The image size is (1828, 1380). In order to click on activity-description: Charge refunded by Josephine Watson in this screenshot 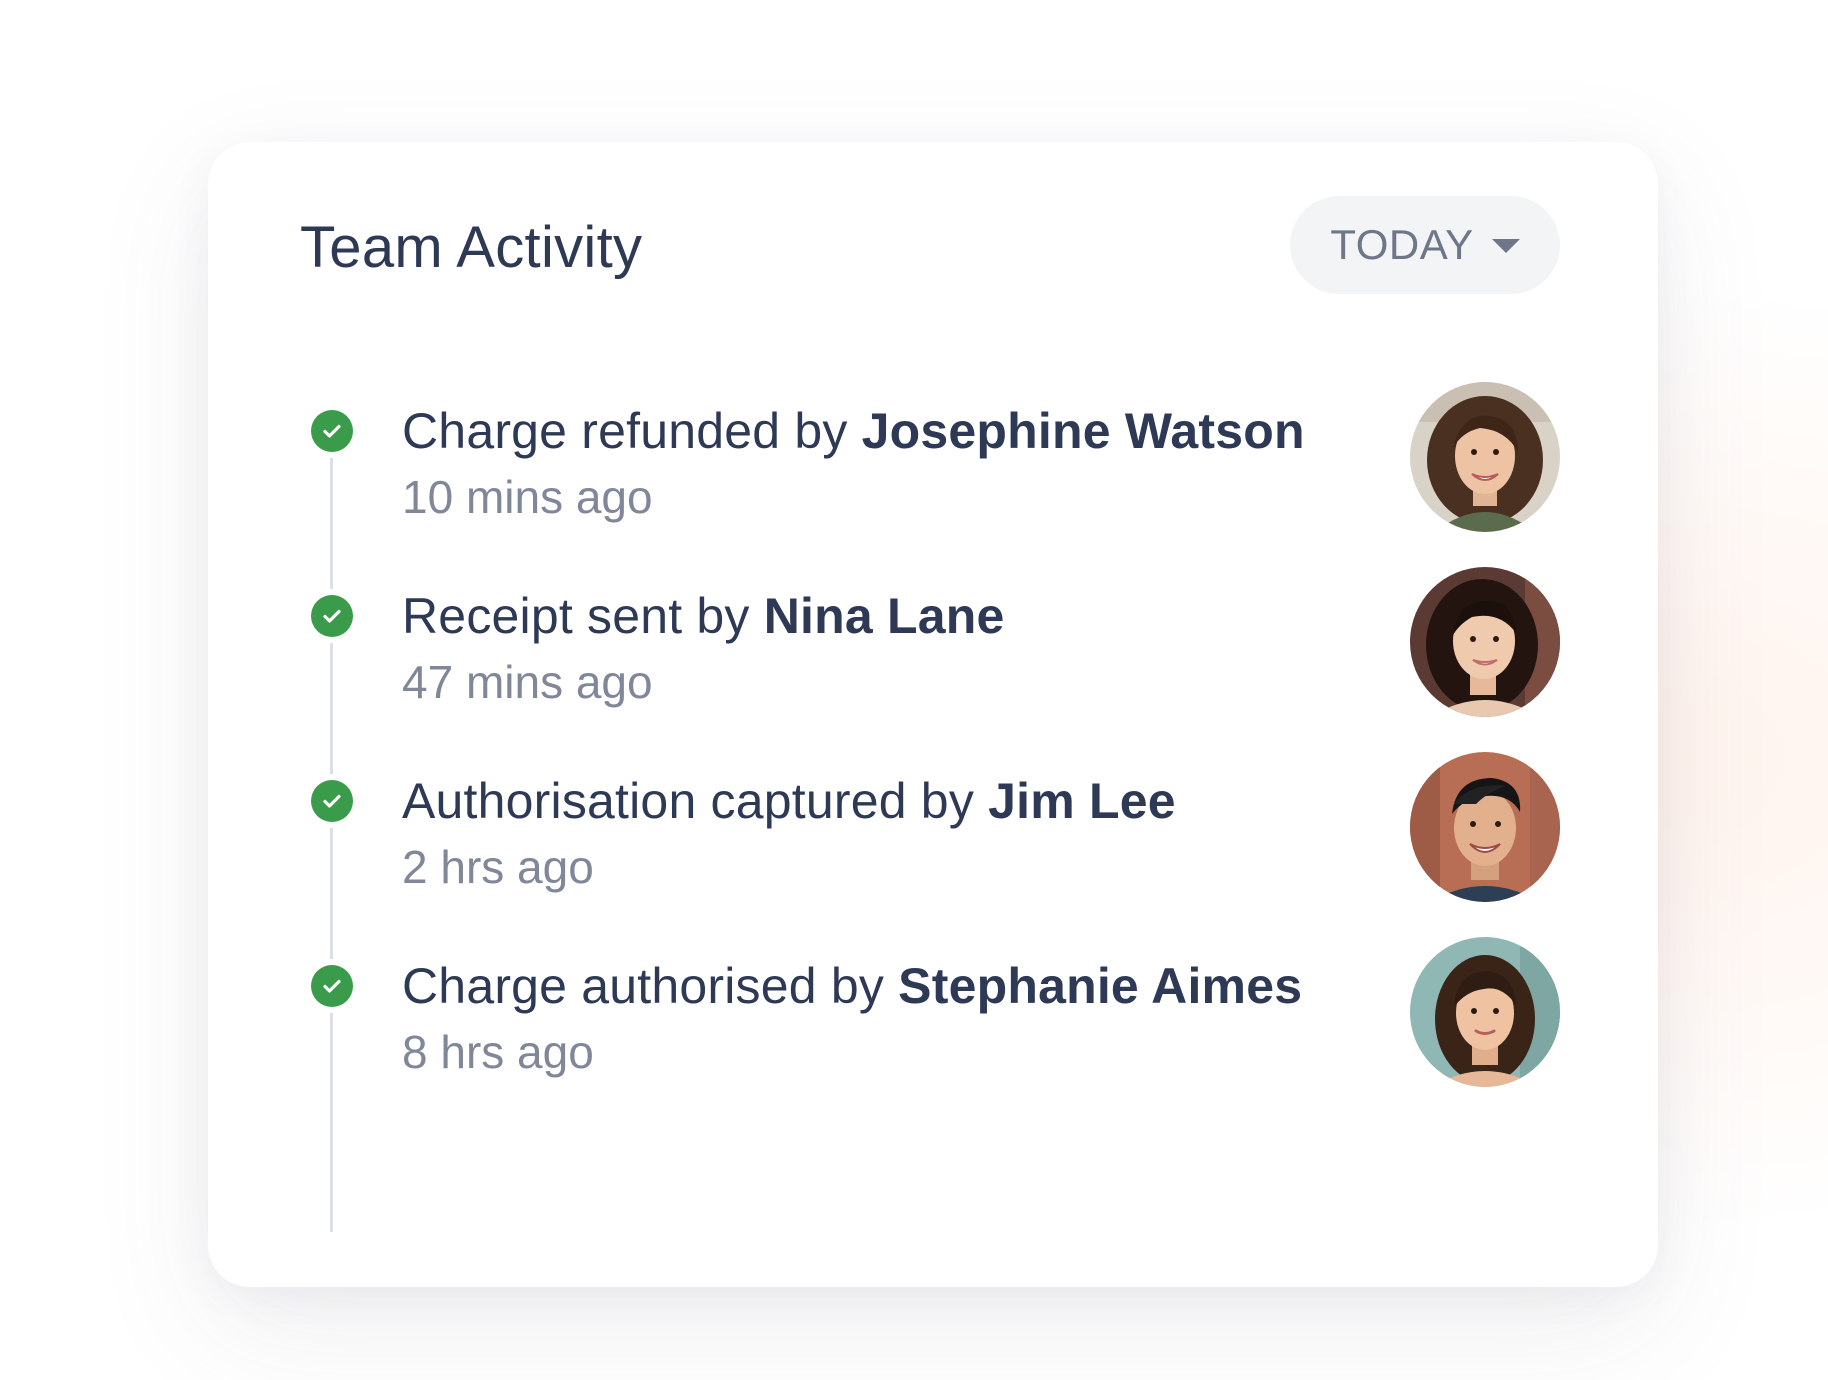, I will do `click(853, 431)`.